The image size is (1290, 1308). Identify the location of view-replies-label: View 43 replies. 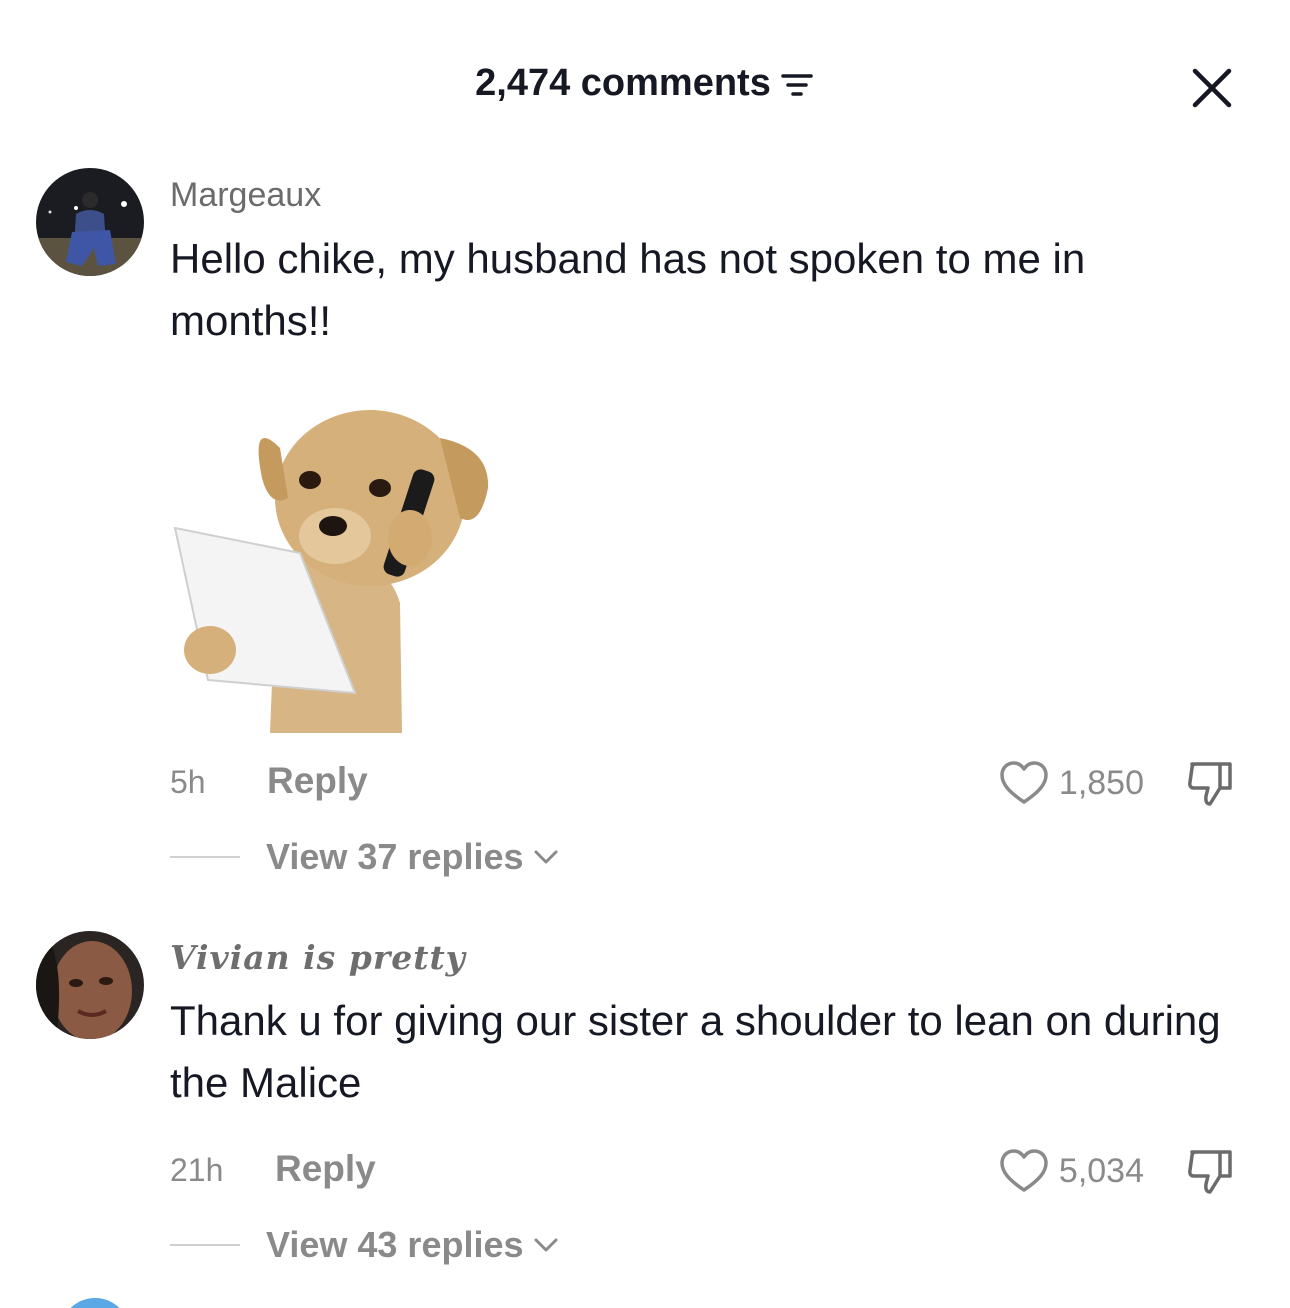
(395, 1244).